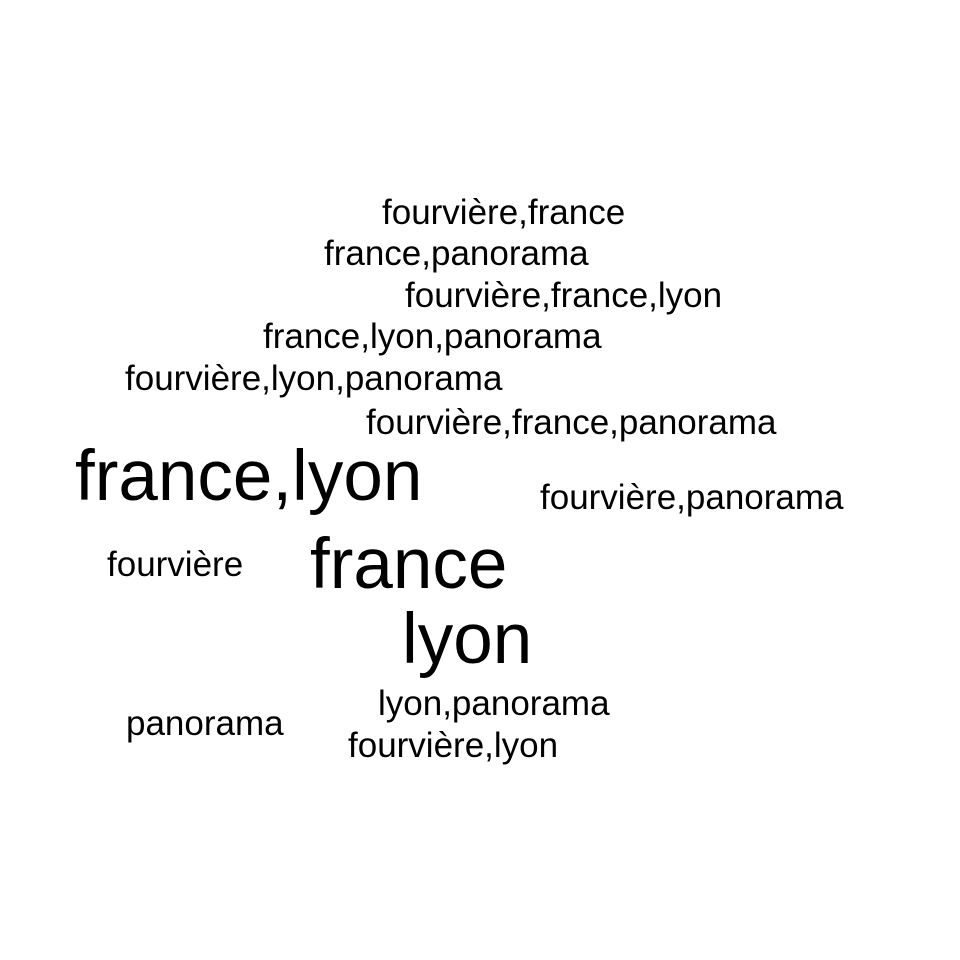  I want to click on word-fourviere-france-panorama: fourvière,france,panorama, so click(571, 422).